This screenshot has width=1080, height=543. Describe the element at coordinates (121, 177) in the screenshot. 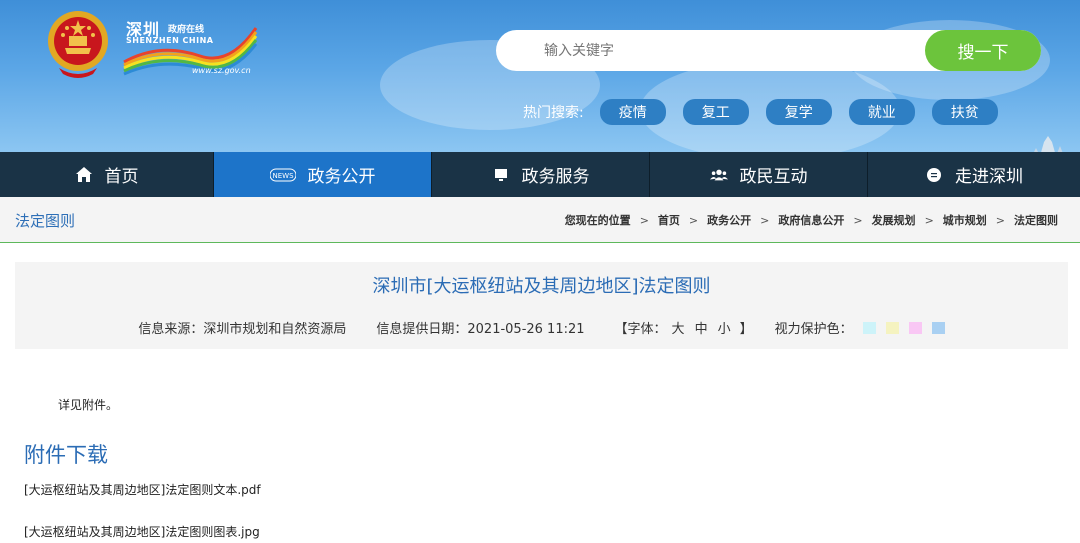

I see `nav-item-label: 首页` at that location.